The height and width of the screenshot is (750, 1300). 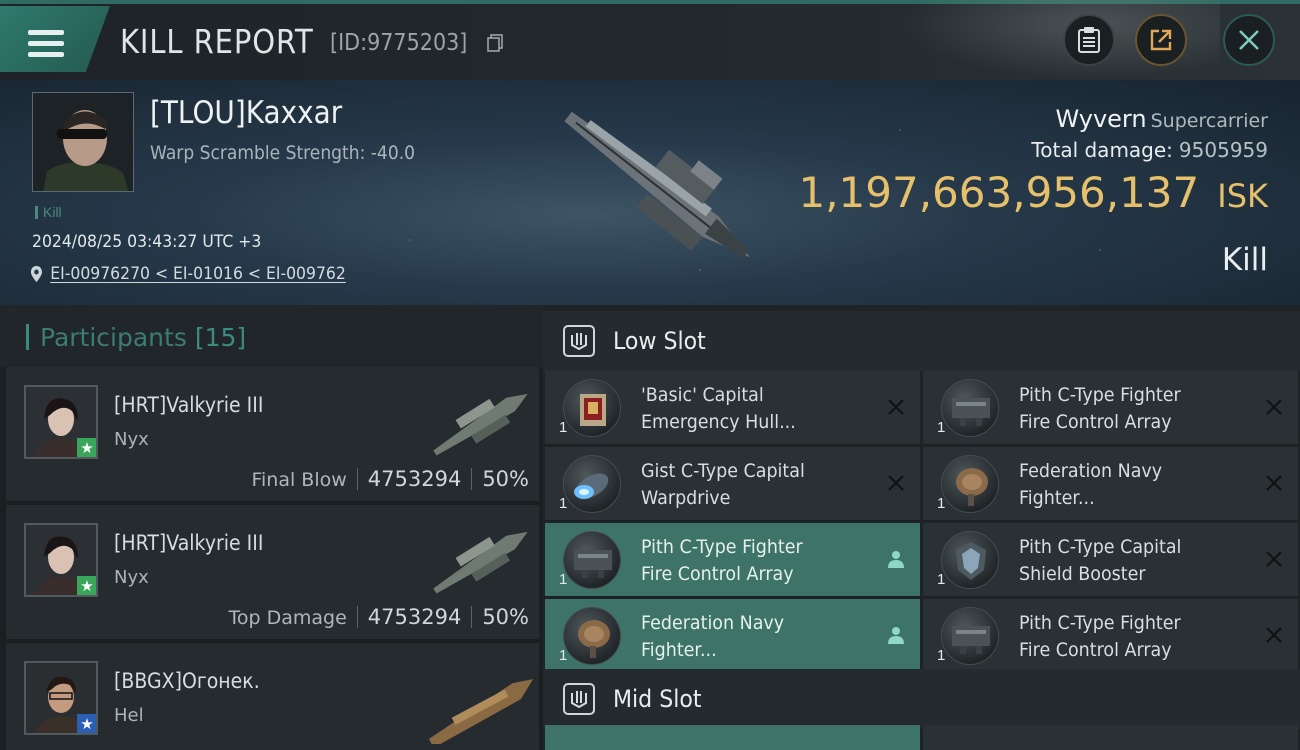 What do you see at coordinates (399, 43) in the screenshot?
I see `report-id: [ID:9775203]` at bounding box center [399, 43].